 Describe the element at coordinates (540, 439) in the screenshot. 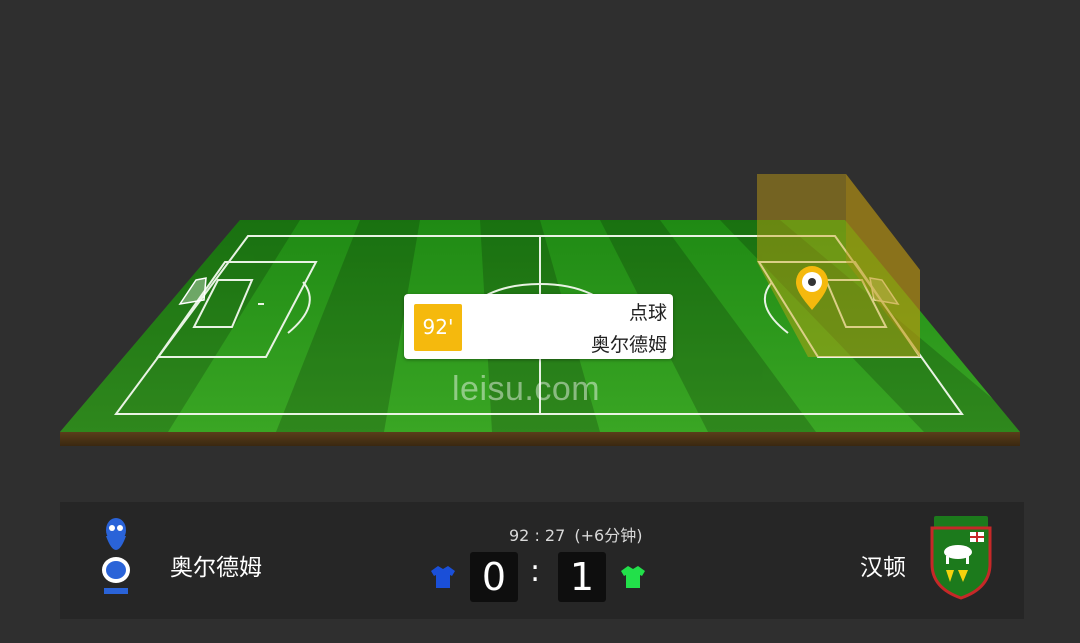

I see `pitch-dirt-edge` at that location.